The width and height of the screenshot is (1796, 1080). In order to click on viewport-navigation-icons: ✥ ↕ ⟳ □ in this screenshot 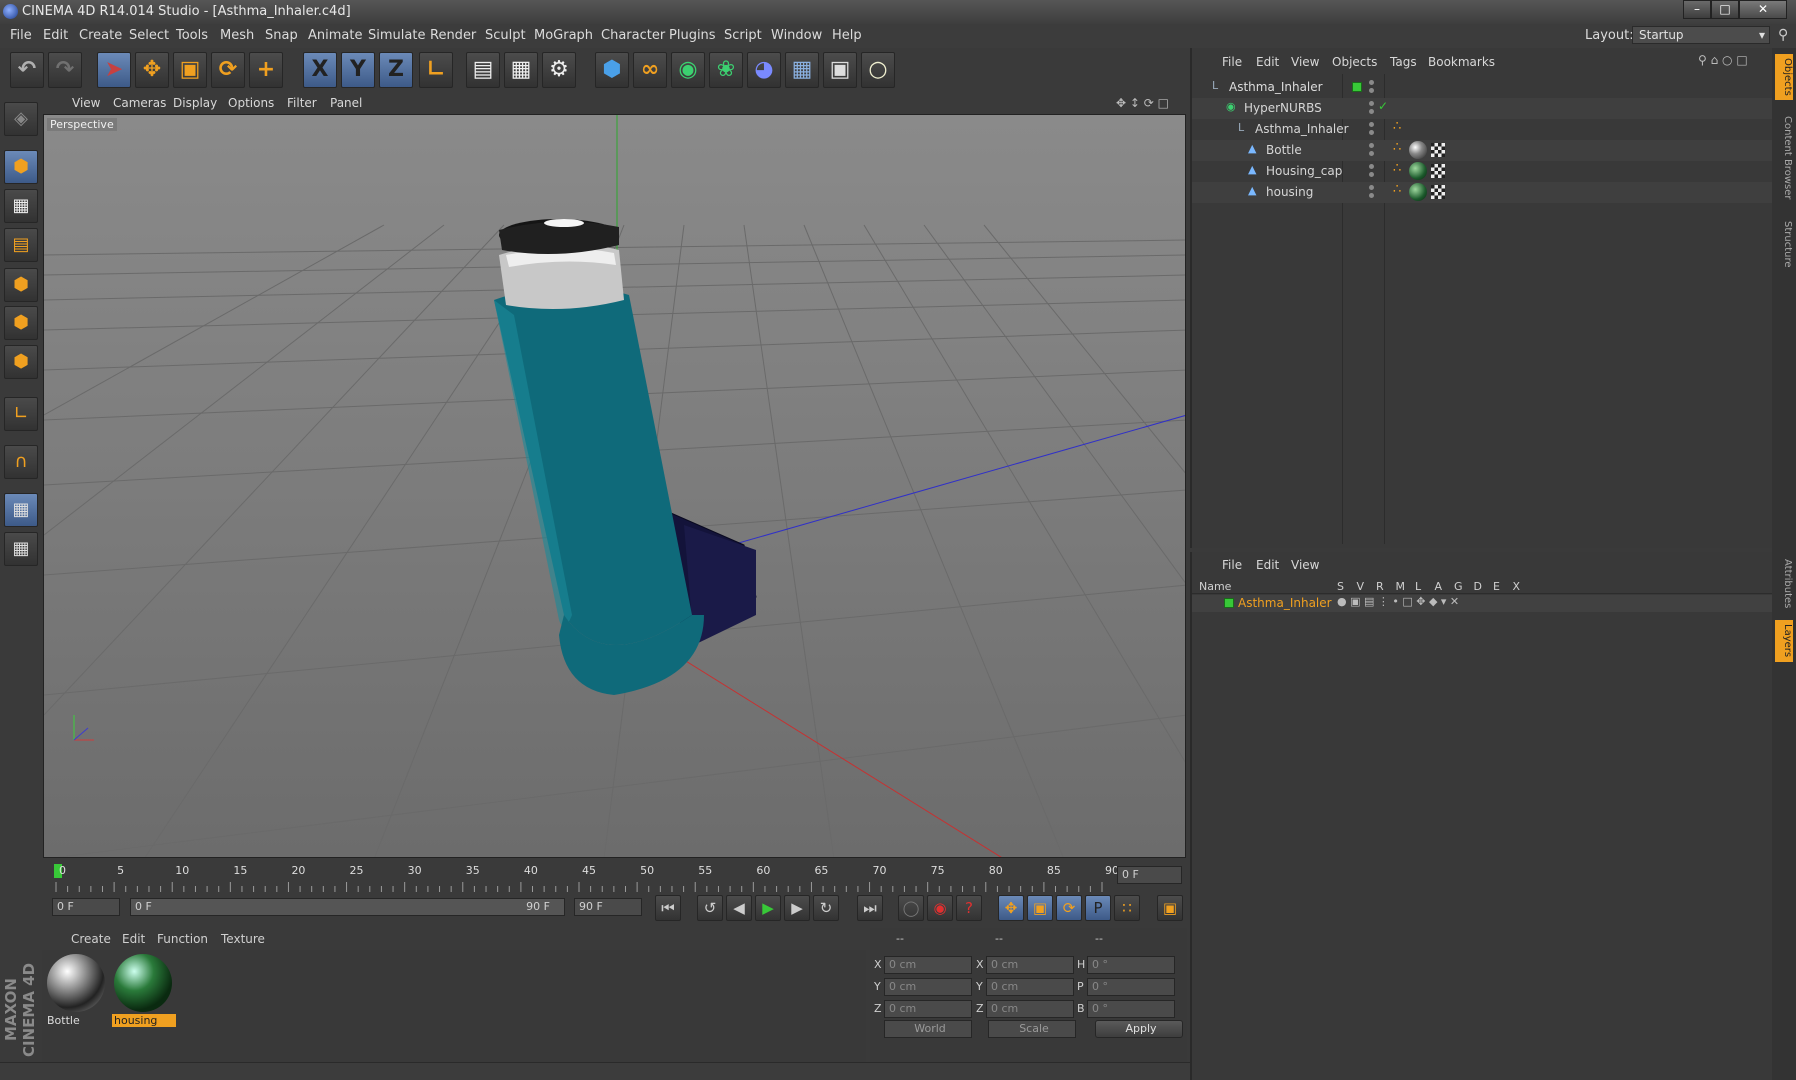, I will do `click(1142, 103)`.